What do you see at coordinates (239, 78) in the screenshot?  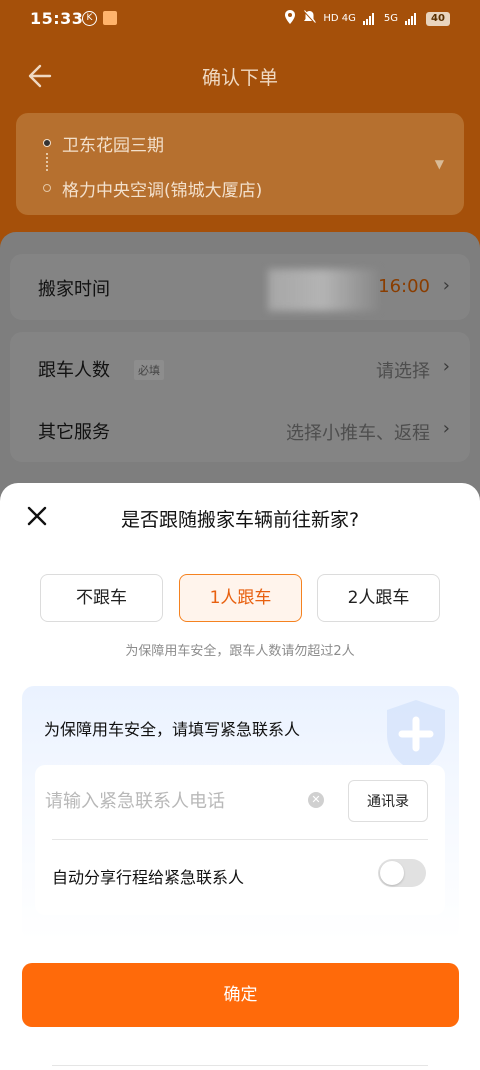 I see `page-title: 确认下单` at bounding box center [239, 78].